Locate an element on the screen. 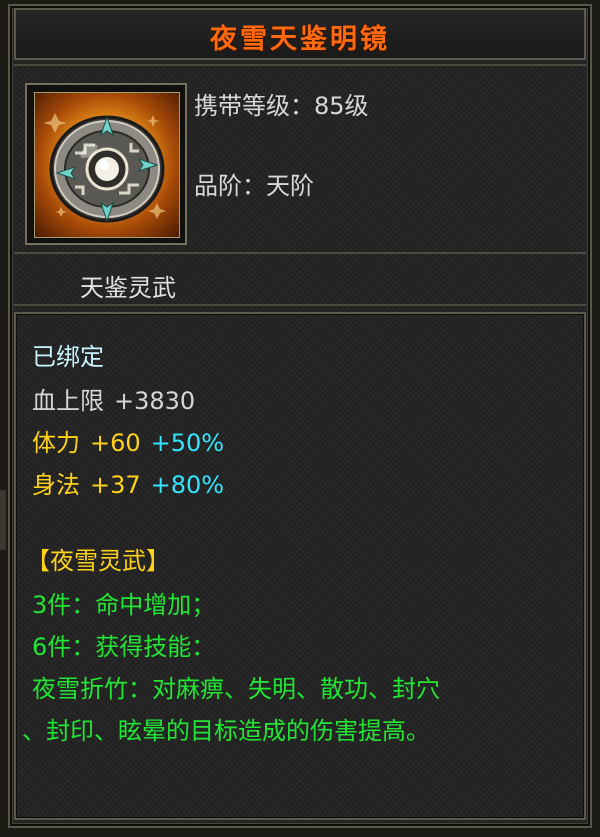 Image resolution: width=600 pixels, height=837 pixels. item-icon-frame is located at coordinates (106, 164).